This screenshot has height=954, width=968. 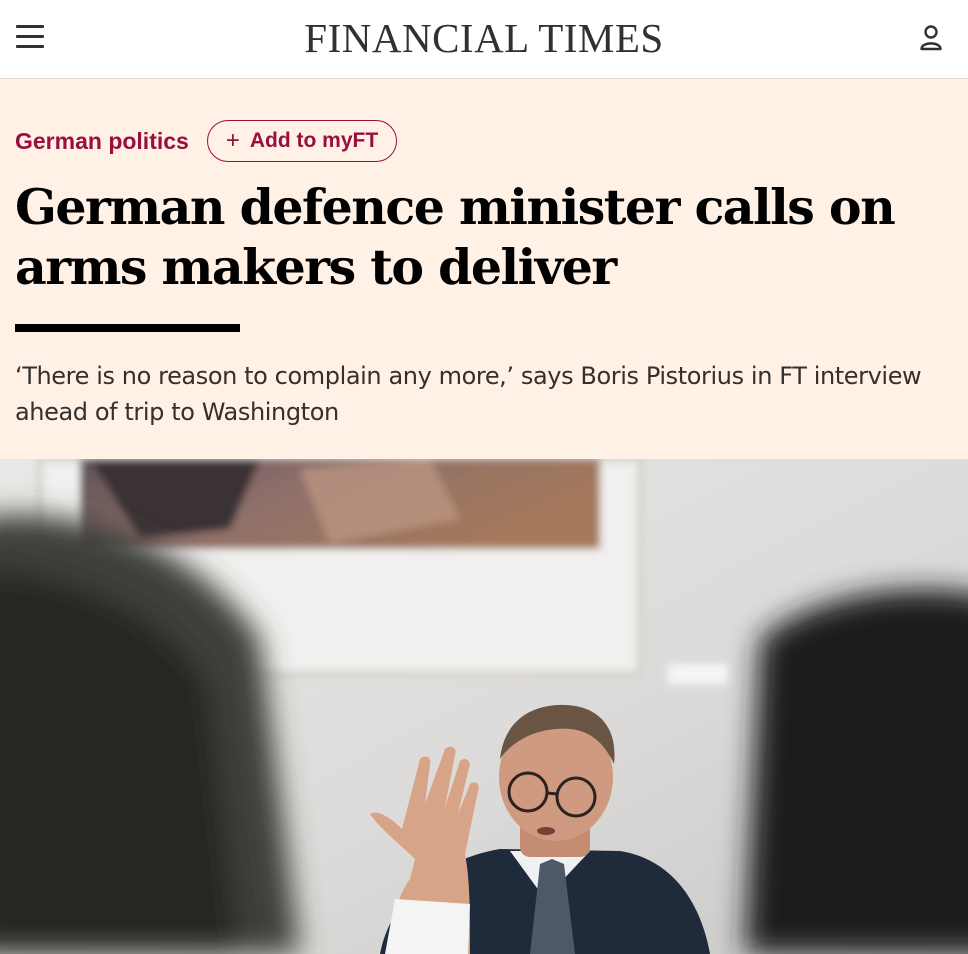 I want to click on plus-icon: +, so click(x=232, y=140).